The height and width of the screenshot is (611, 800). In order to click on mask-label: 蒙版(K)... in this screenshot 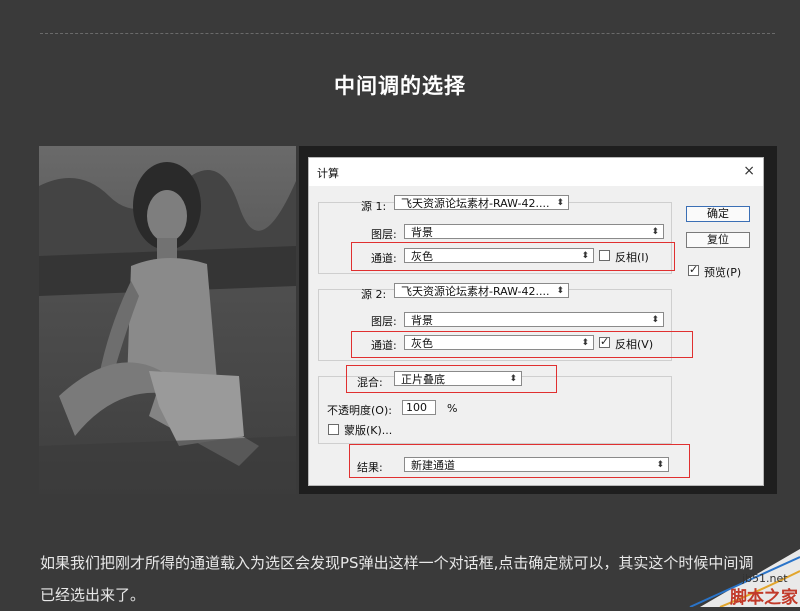, I will do `click(368, 430)`.